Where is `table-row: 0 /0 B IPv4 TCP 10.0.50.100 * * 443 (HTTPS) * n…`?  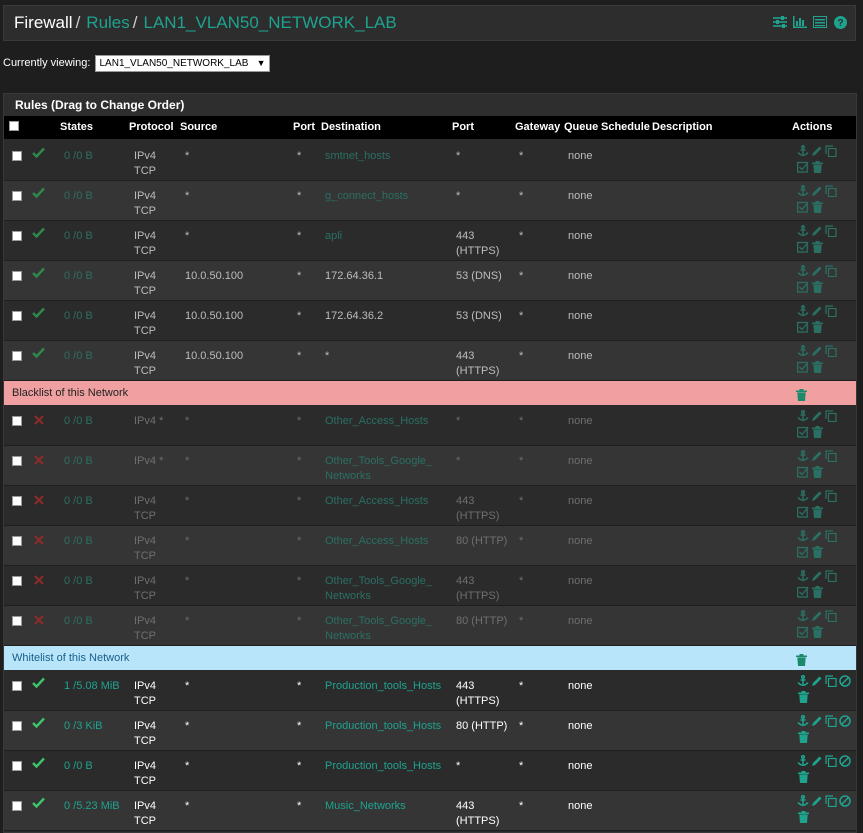 table-row: 0 /0 B IPv4 TCP 10.0.50.100 * * 443 (HTTPS) * n… is located at coordinates (430, 361).